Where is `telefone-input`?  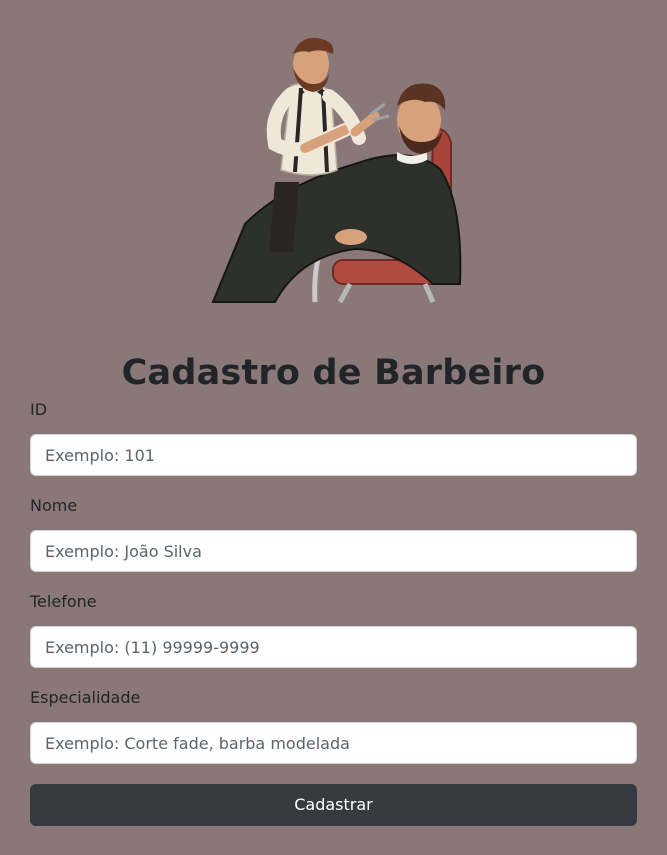
telefone-input is located at coordinates (333, 647).